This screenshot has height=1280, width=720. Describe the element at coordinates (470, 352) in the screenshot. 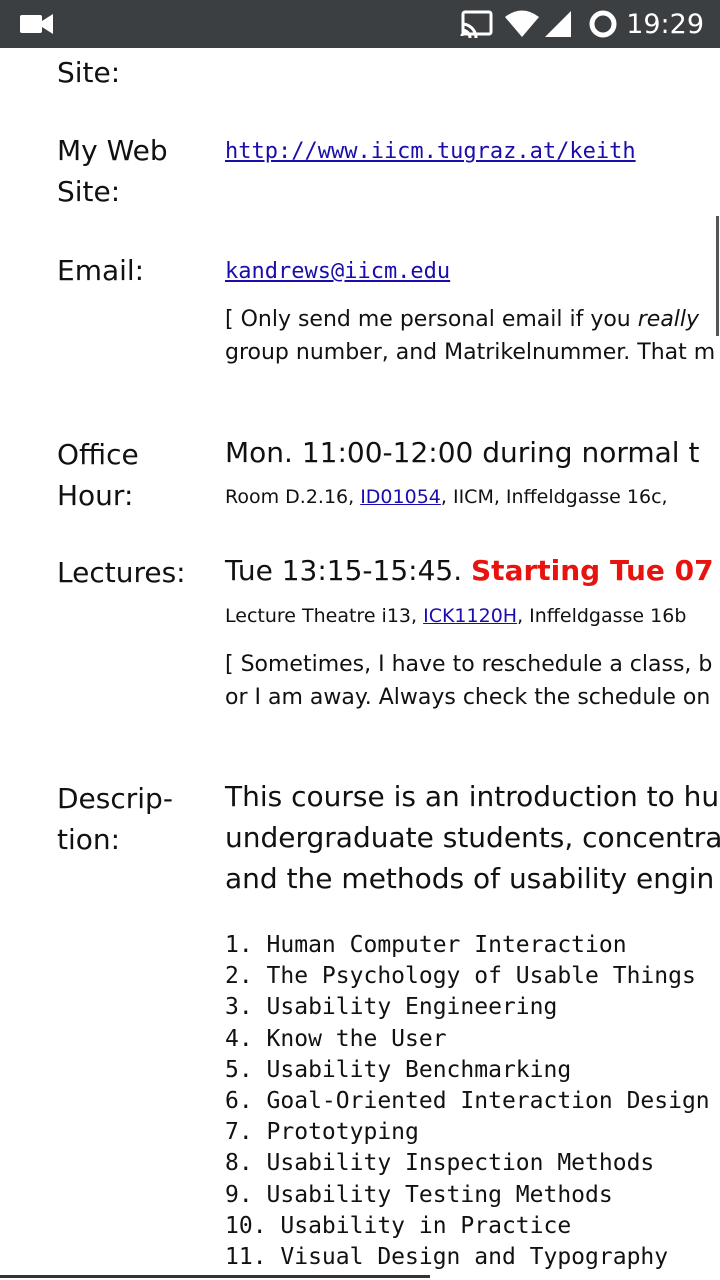

I see `email-note-line2: group number, and Matrikelnummer. That m` at that location.